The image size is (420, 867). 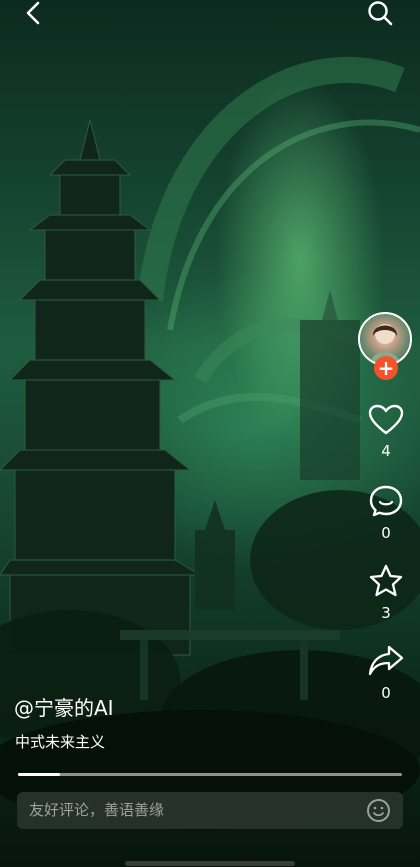 What do you see at coordinates (386, 580) in the screenshot?
I see `star-icon` at bounding box center [386, 580].